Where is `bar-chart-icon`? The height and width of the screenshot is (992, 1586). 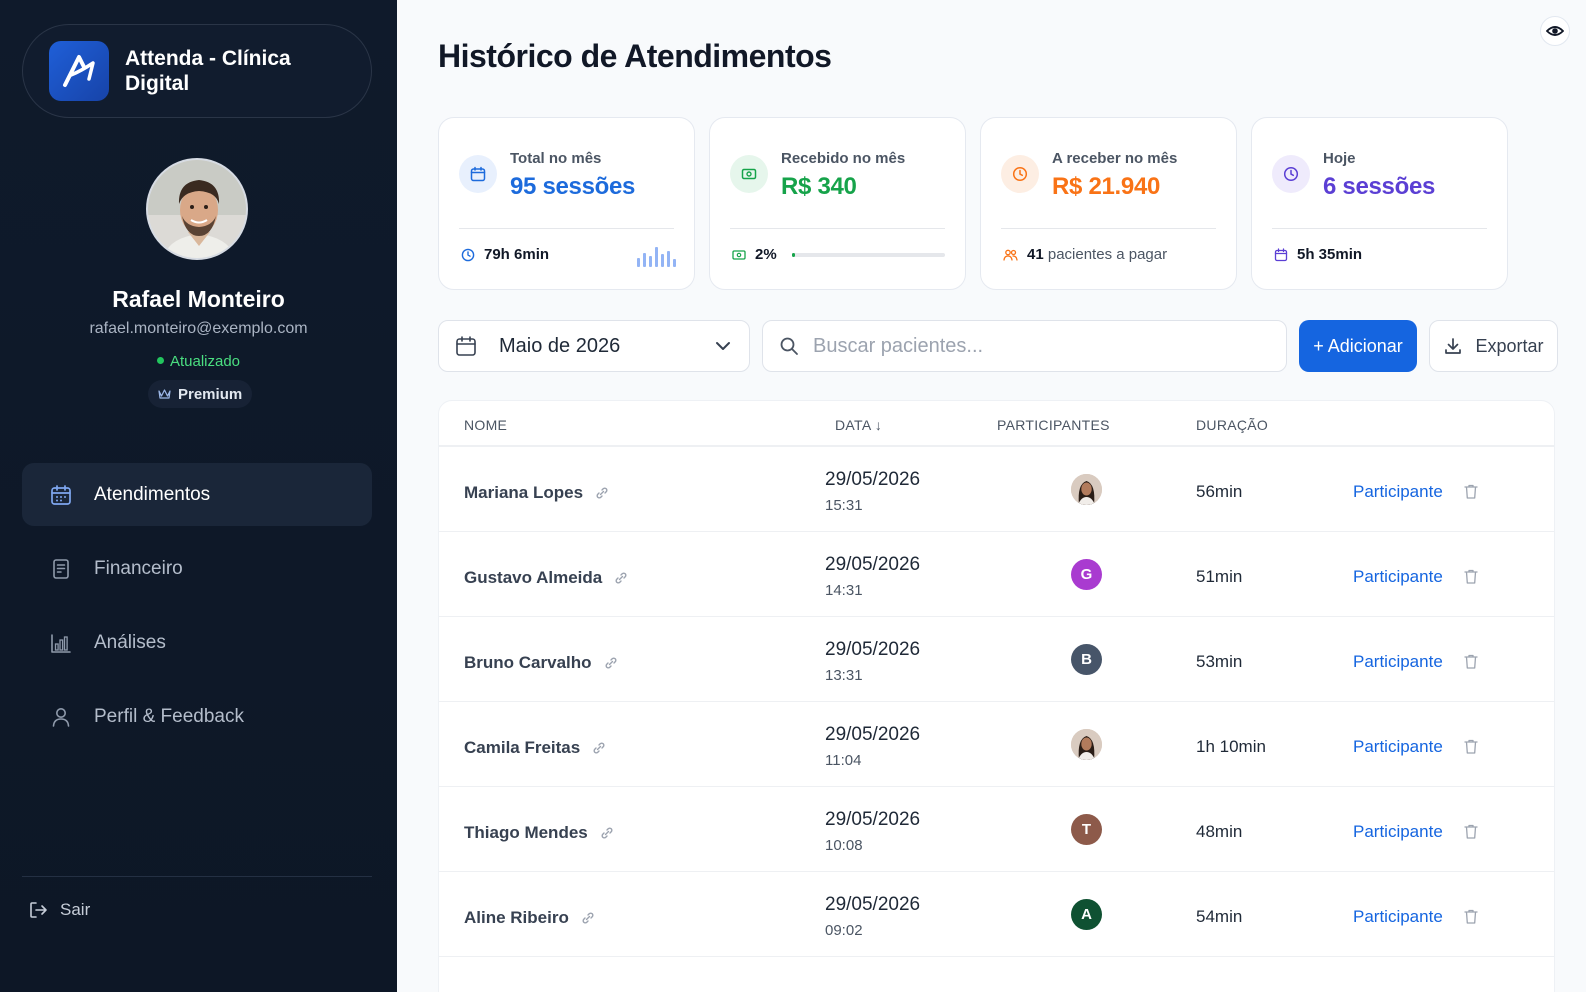 bar-chart-icon is located at coordinates (61, 643).